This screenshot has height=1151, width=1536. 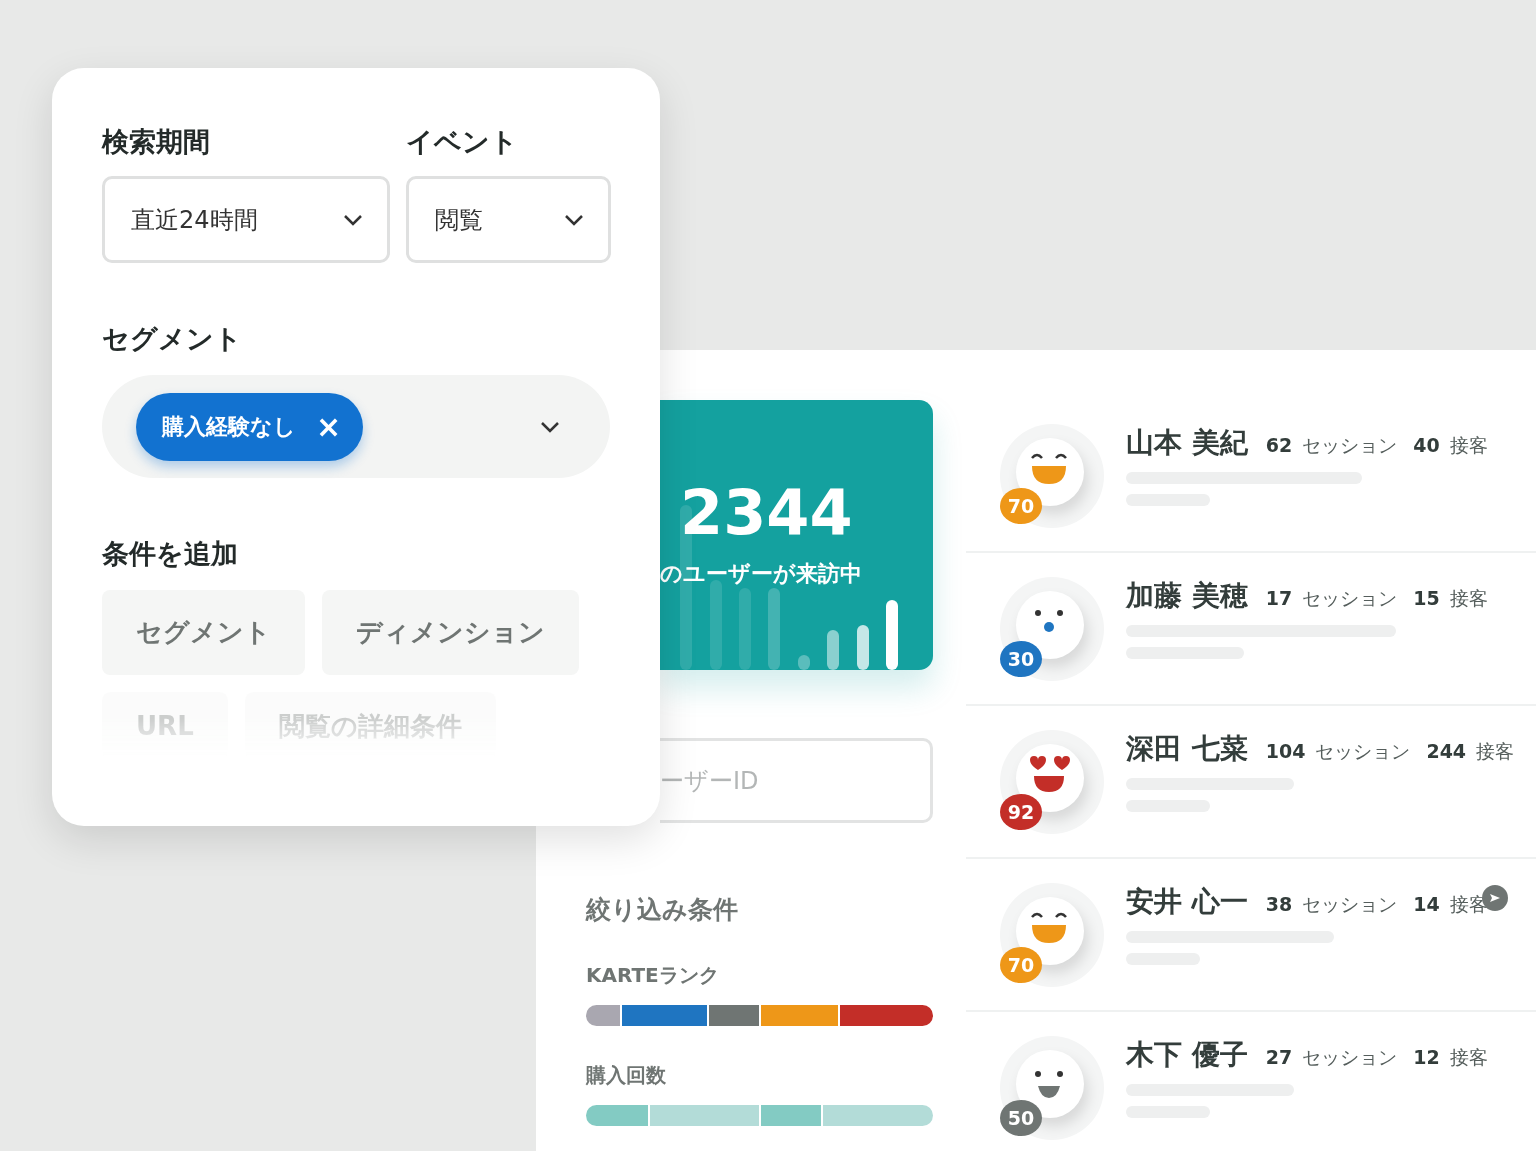 What do you see at coordinates (156, 142) in the screenshot?
I see `field-label: 検索期間` at bounding box center [156, 142].